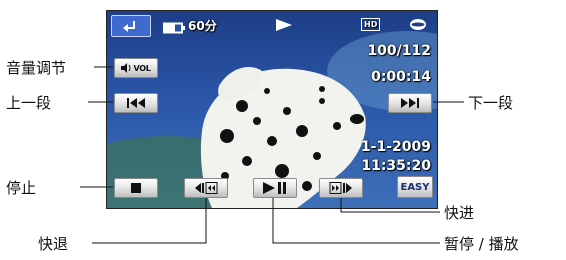 The image size is (566, 260). Describe the element at coordinates (481, 244) in the screenshot. I see `callout-pause-play: 暂停 / 播放` at that location.